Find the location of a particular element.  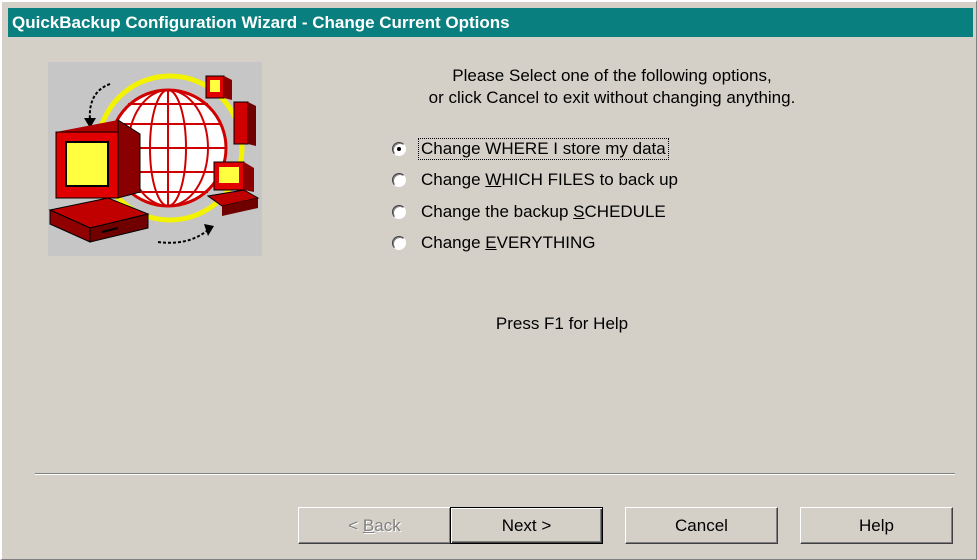

option-label: Change WHERE I store my data is located at coordinates (543, 149).